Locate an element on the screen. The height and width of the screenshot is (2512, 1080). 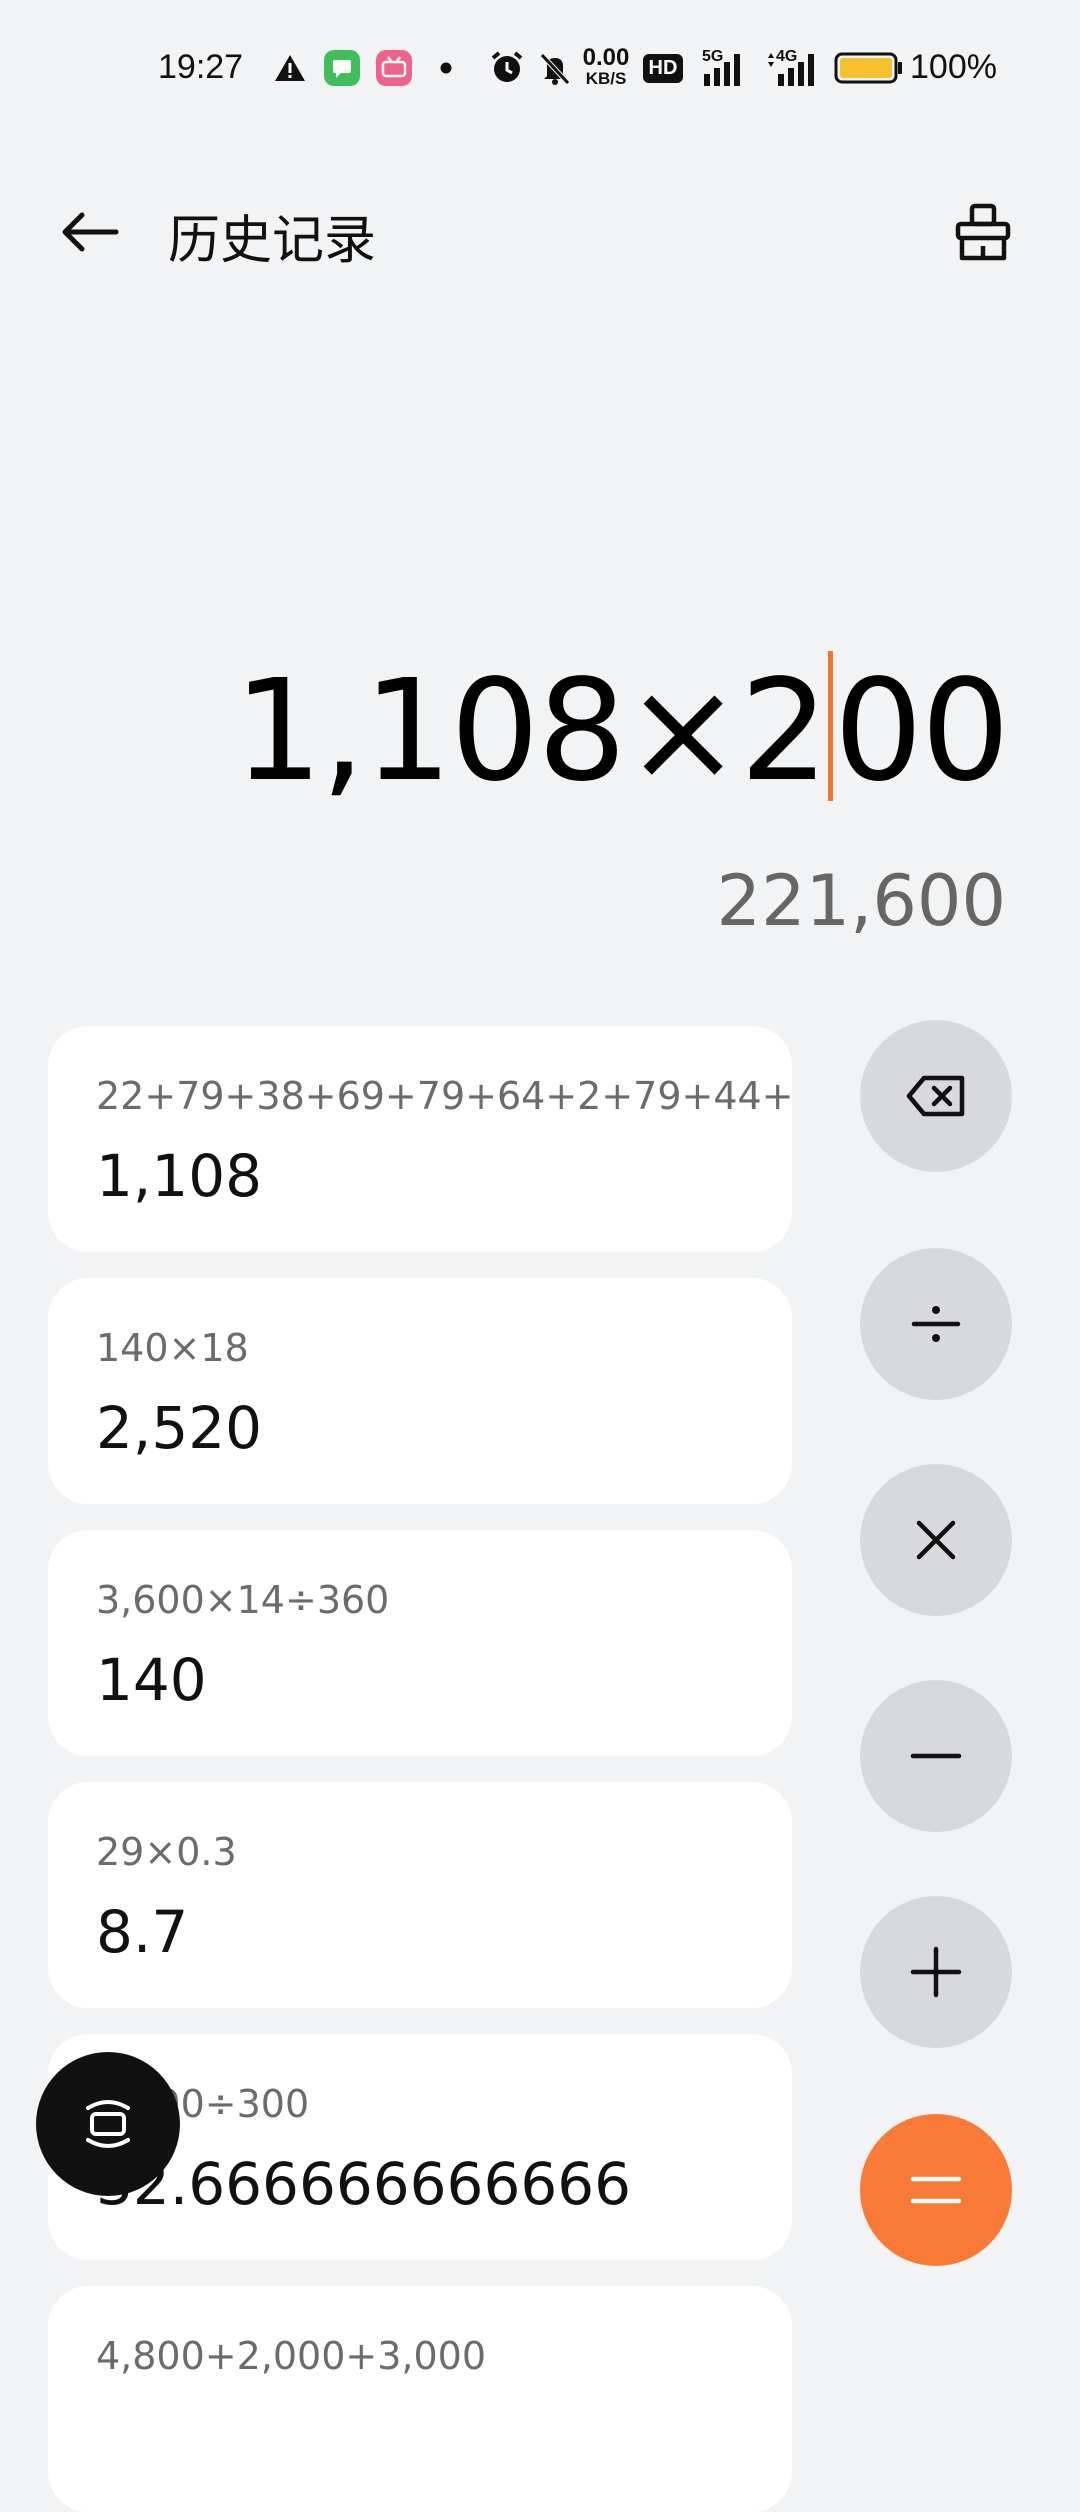
history-item: 29×0.3 8.7 is located at coordinates (420, 1895).